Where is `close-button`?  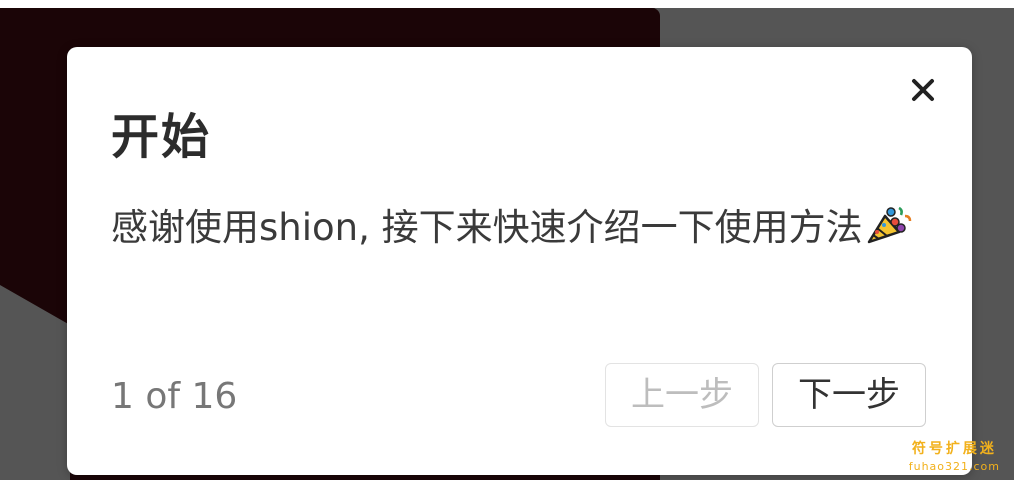 close-button is located at coordinates (923, 90).